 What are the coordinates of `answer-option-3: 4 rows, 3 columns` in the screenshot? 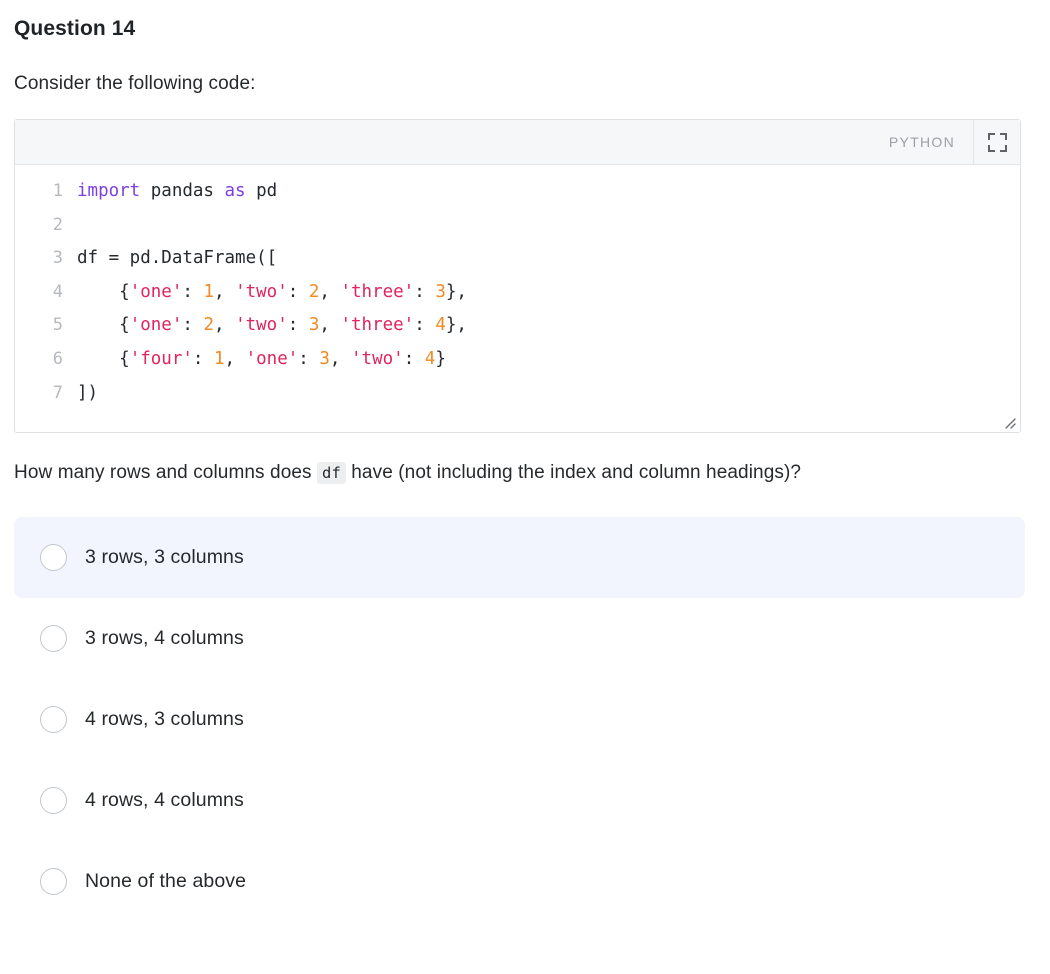 It's located at (519, 719).